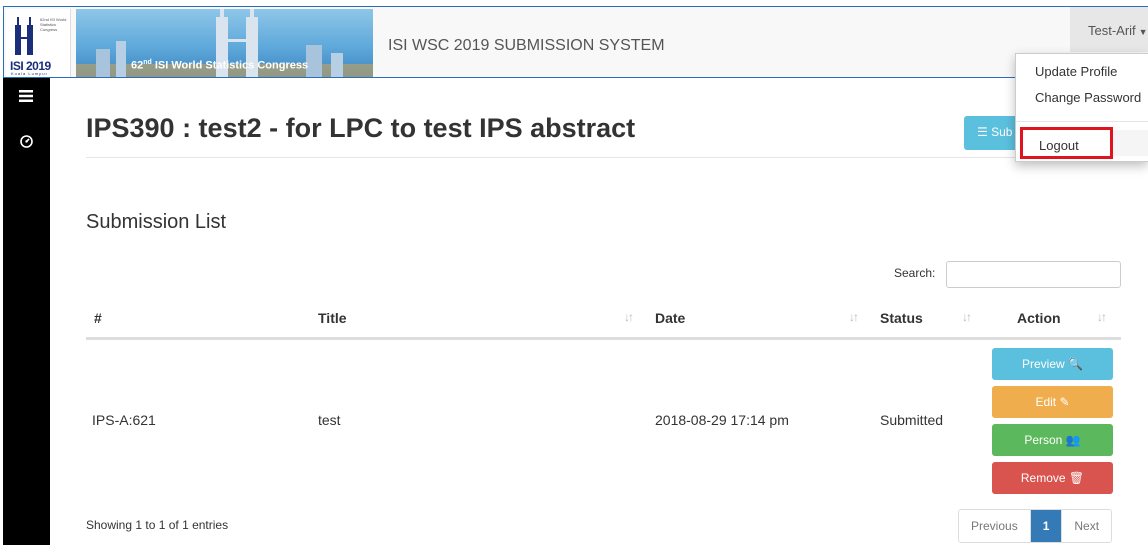 Image resolution: width=1148 pixels, height=545 pixels. What do you see at coordinates (995, 526) in the screenshot?
I see `pagination-previous: Previous` at bounding box center [995, 526].